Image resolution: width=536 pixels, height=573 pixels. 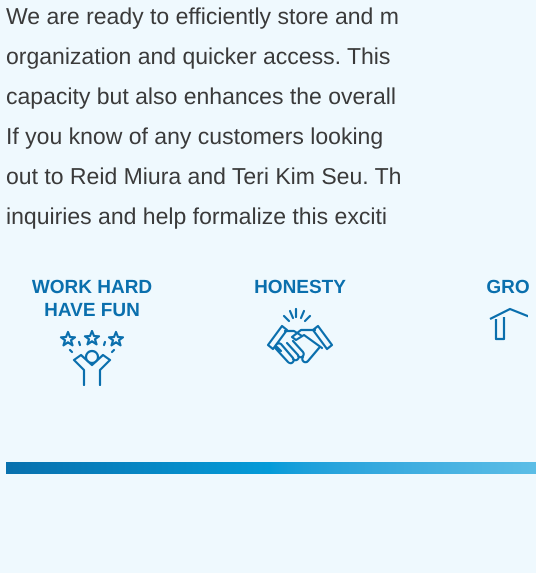 What do you see at coordinates (203, 16) in the screenshot?
I see `paragraph-line: We are ready to efficiently store and m` at bounding box center [203, 16].